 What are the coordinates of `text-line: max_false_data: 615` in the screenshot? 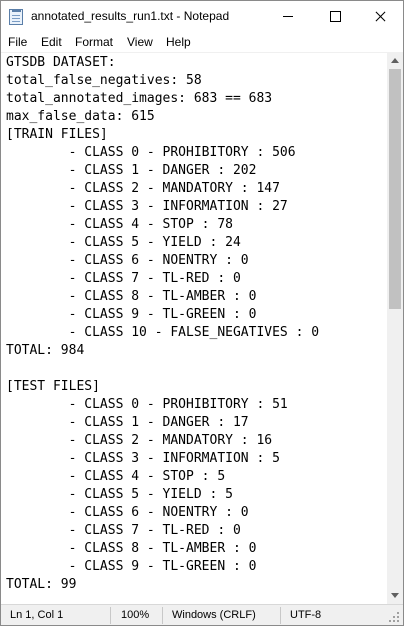 It's located at (162, 117).